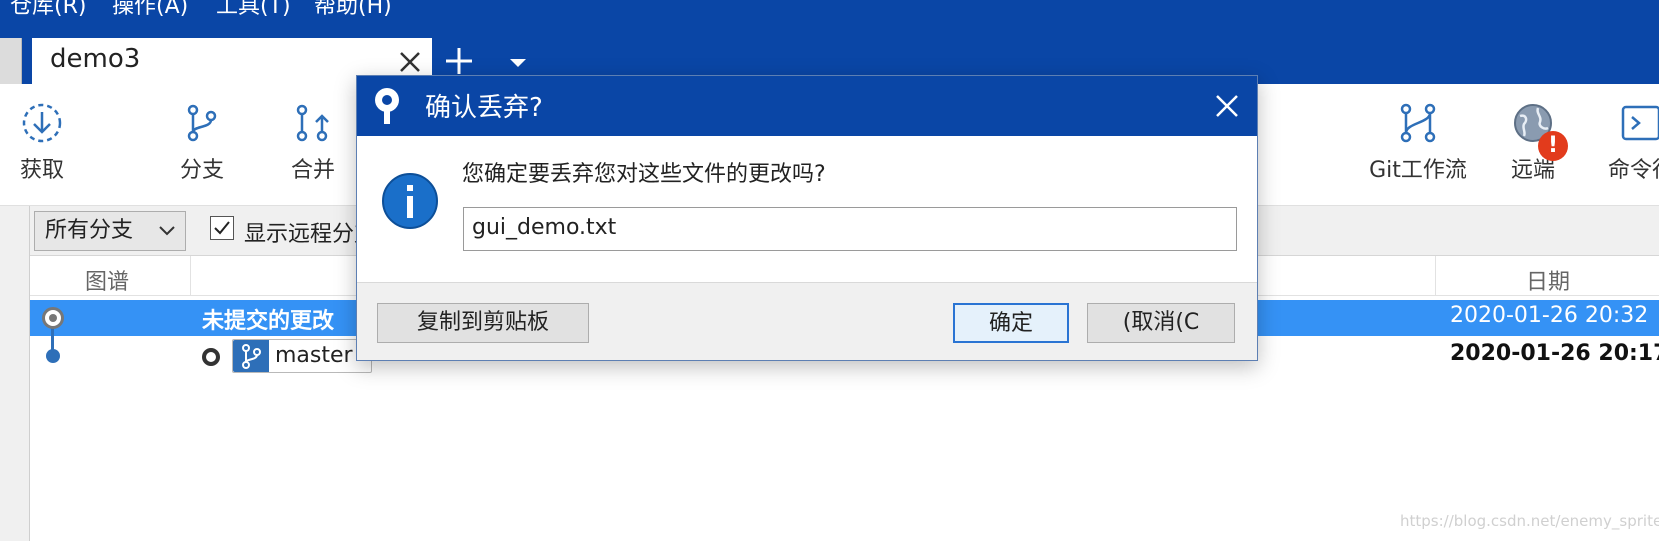 The image size is (1659, 541). I want to click on graph-node-uncommitted, so click(53, 318).